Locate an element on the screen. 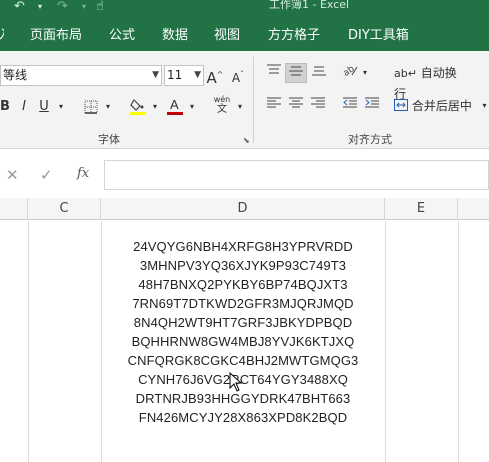  align-top-icon is located at coordinates (274, 73).